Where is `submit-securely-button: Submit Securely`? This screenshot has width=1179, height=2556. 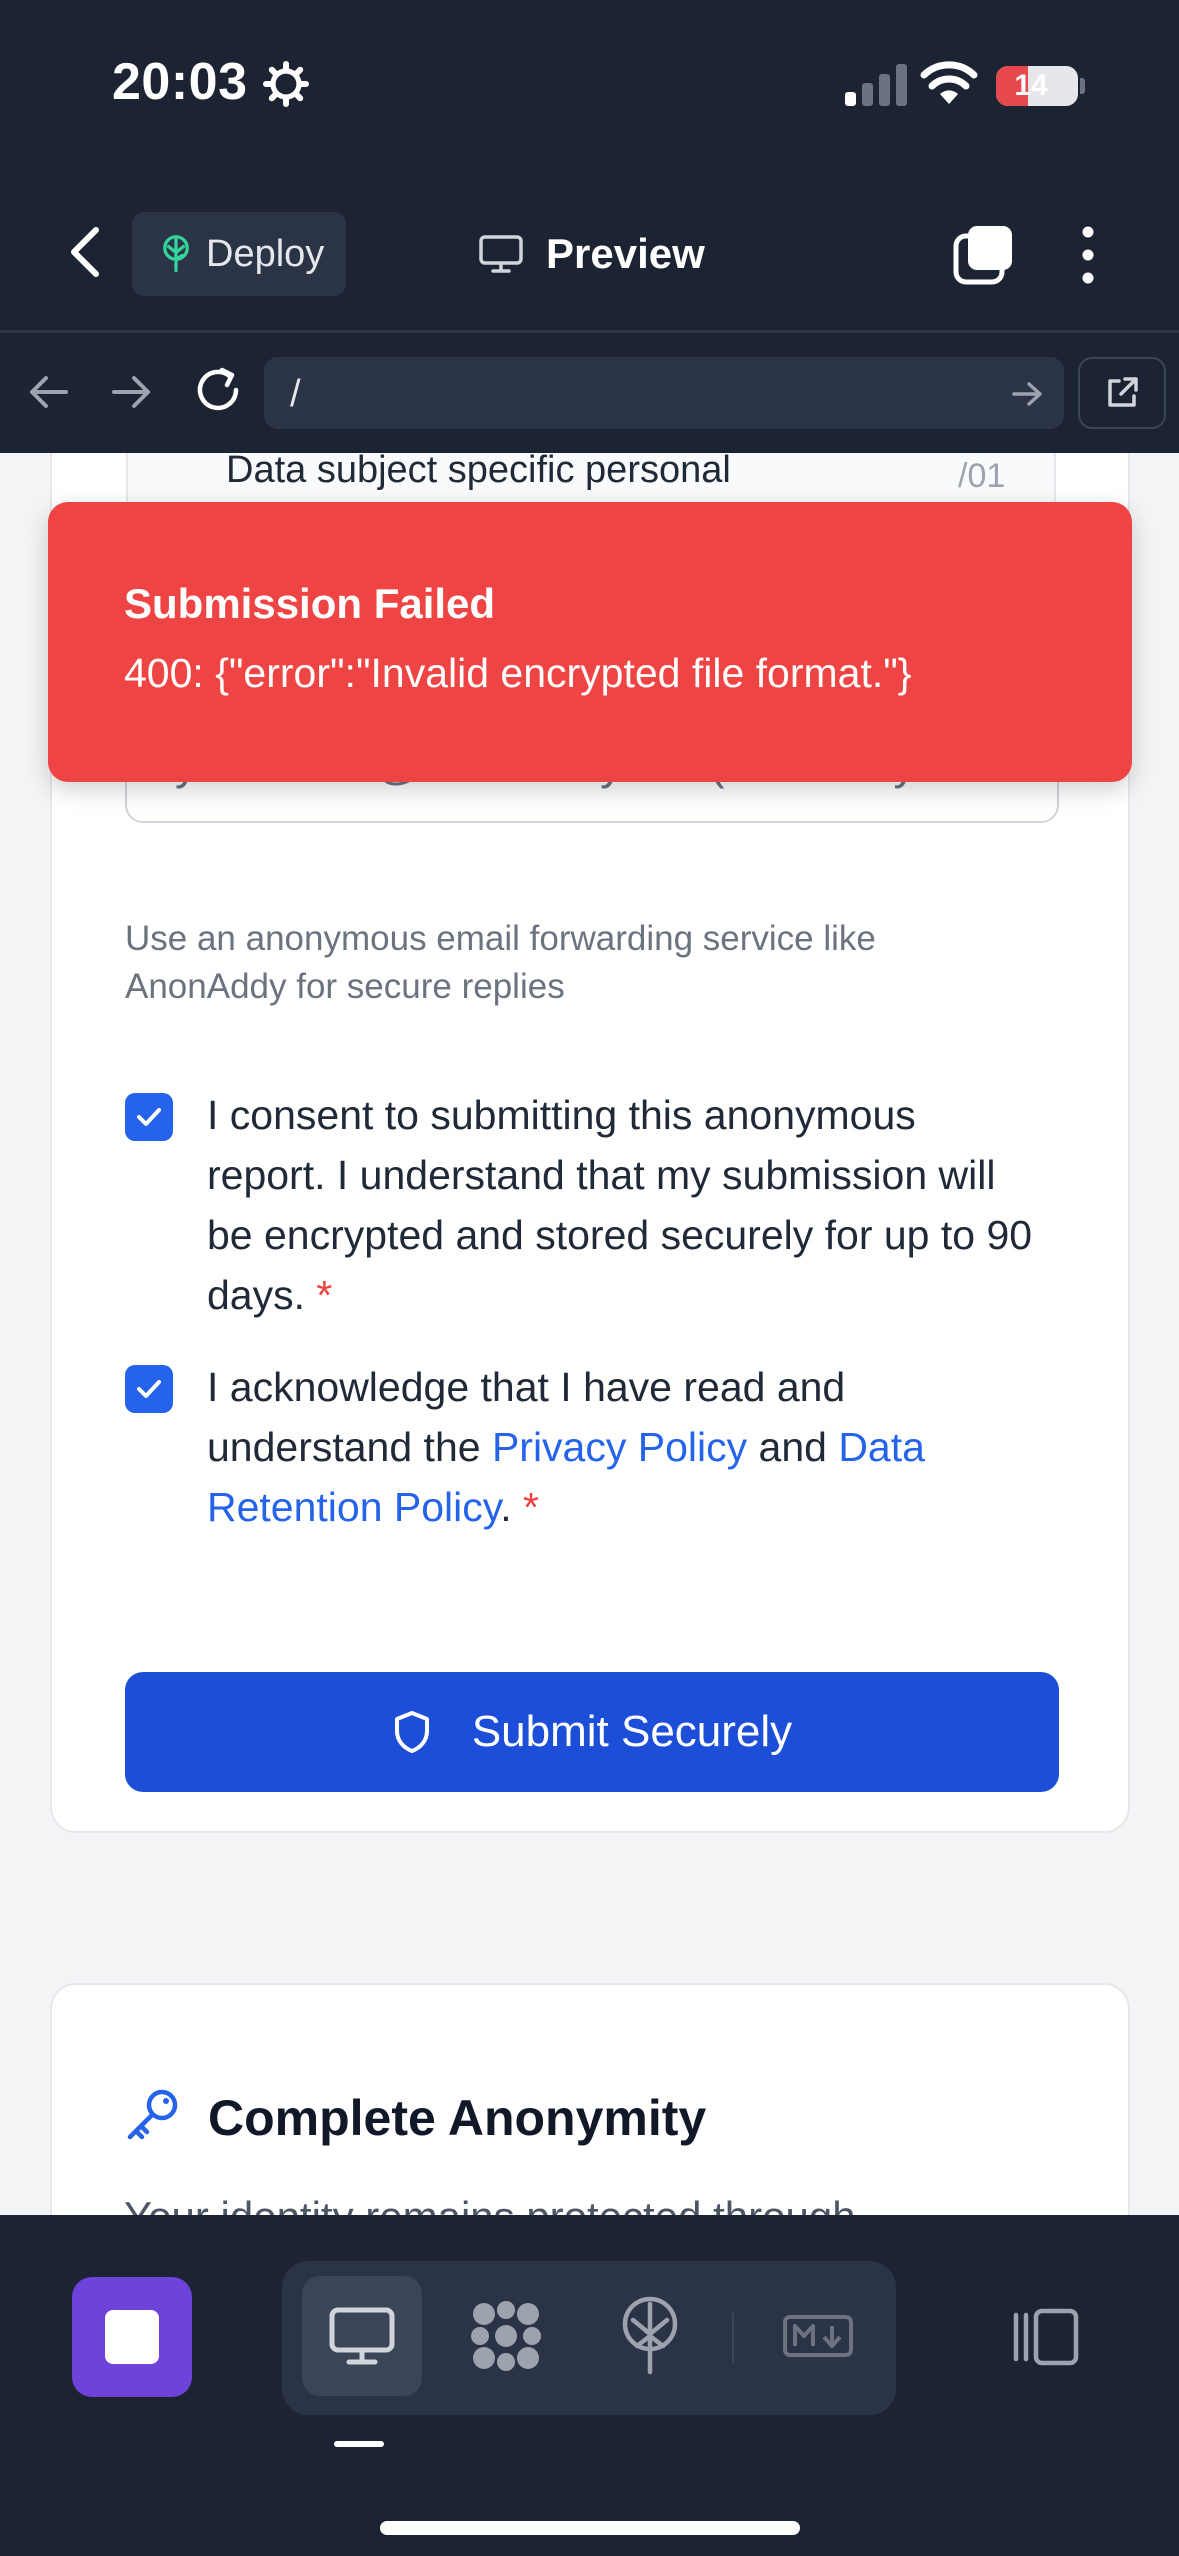
submit-securely-button: Submit Securely is located at coordinates (592, 1732).